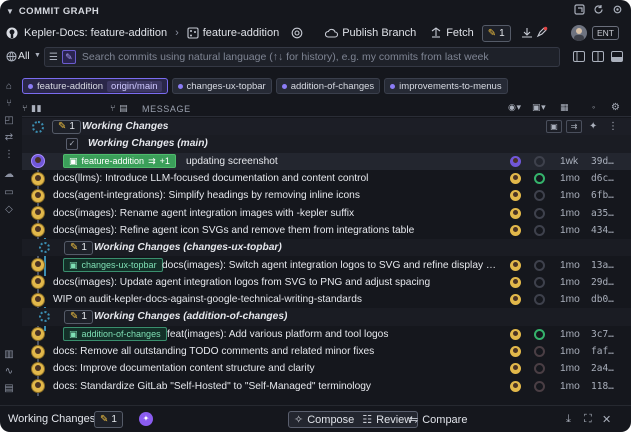 Image resolution: width=631 pixels, height=432 pixels. What do you see at coordinates (119, 108) in the screenshot?
I see `column-options-icon: ⑂ ▤` at bounding box center [119, 108].